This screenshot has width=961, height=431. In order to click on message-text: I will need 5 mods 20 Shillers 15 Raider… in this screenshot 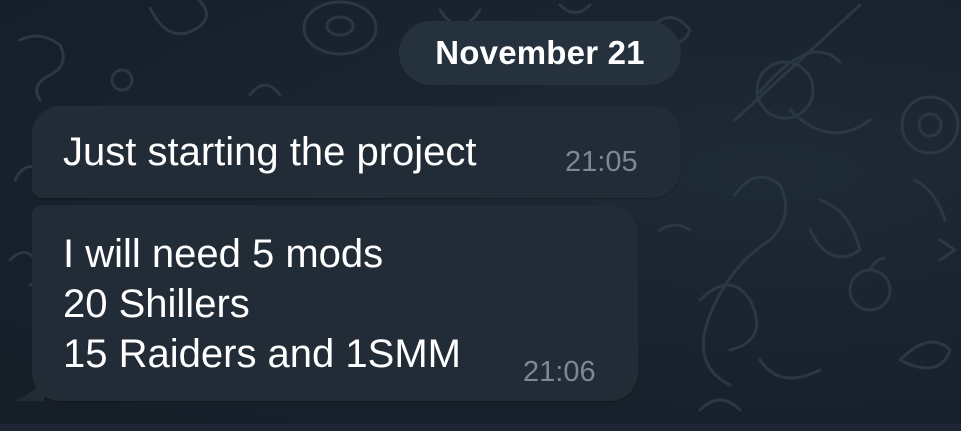, I will do `click(262, 304)`.